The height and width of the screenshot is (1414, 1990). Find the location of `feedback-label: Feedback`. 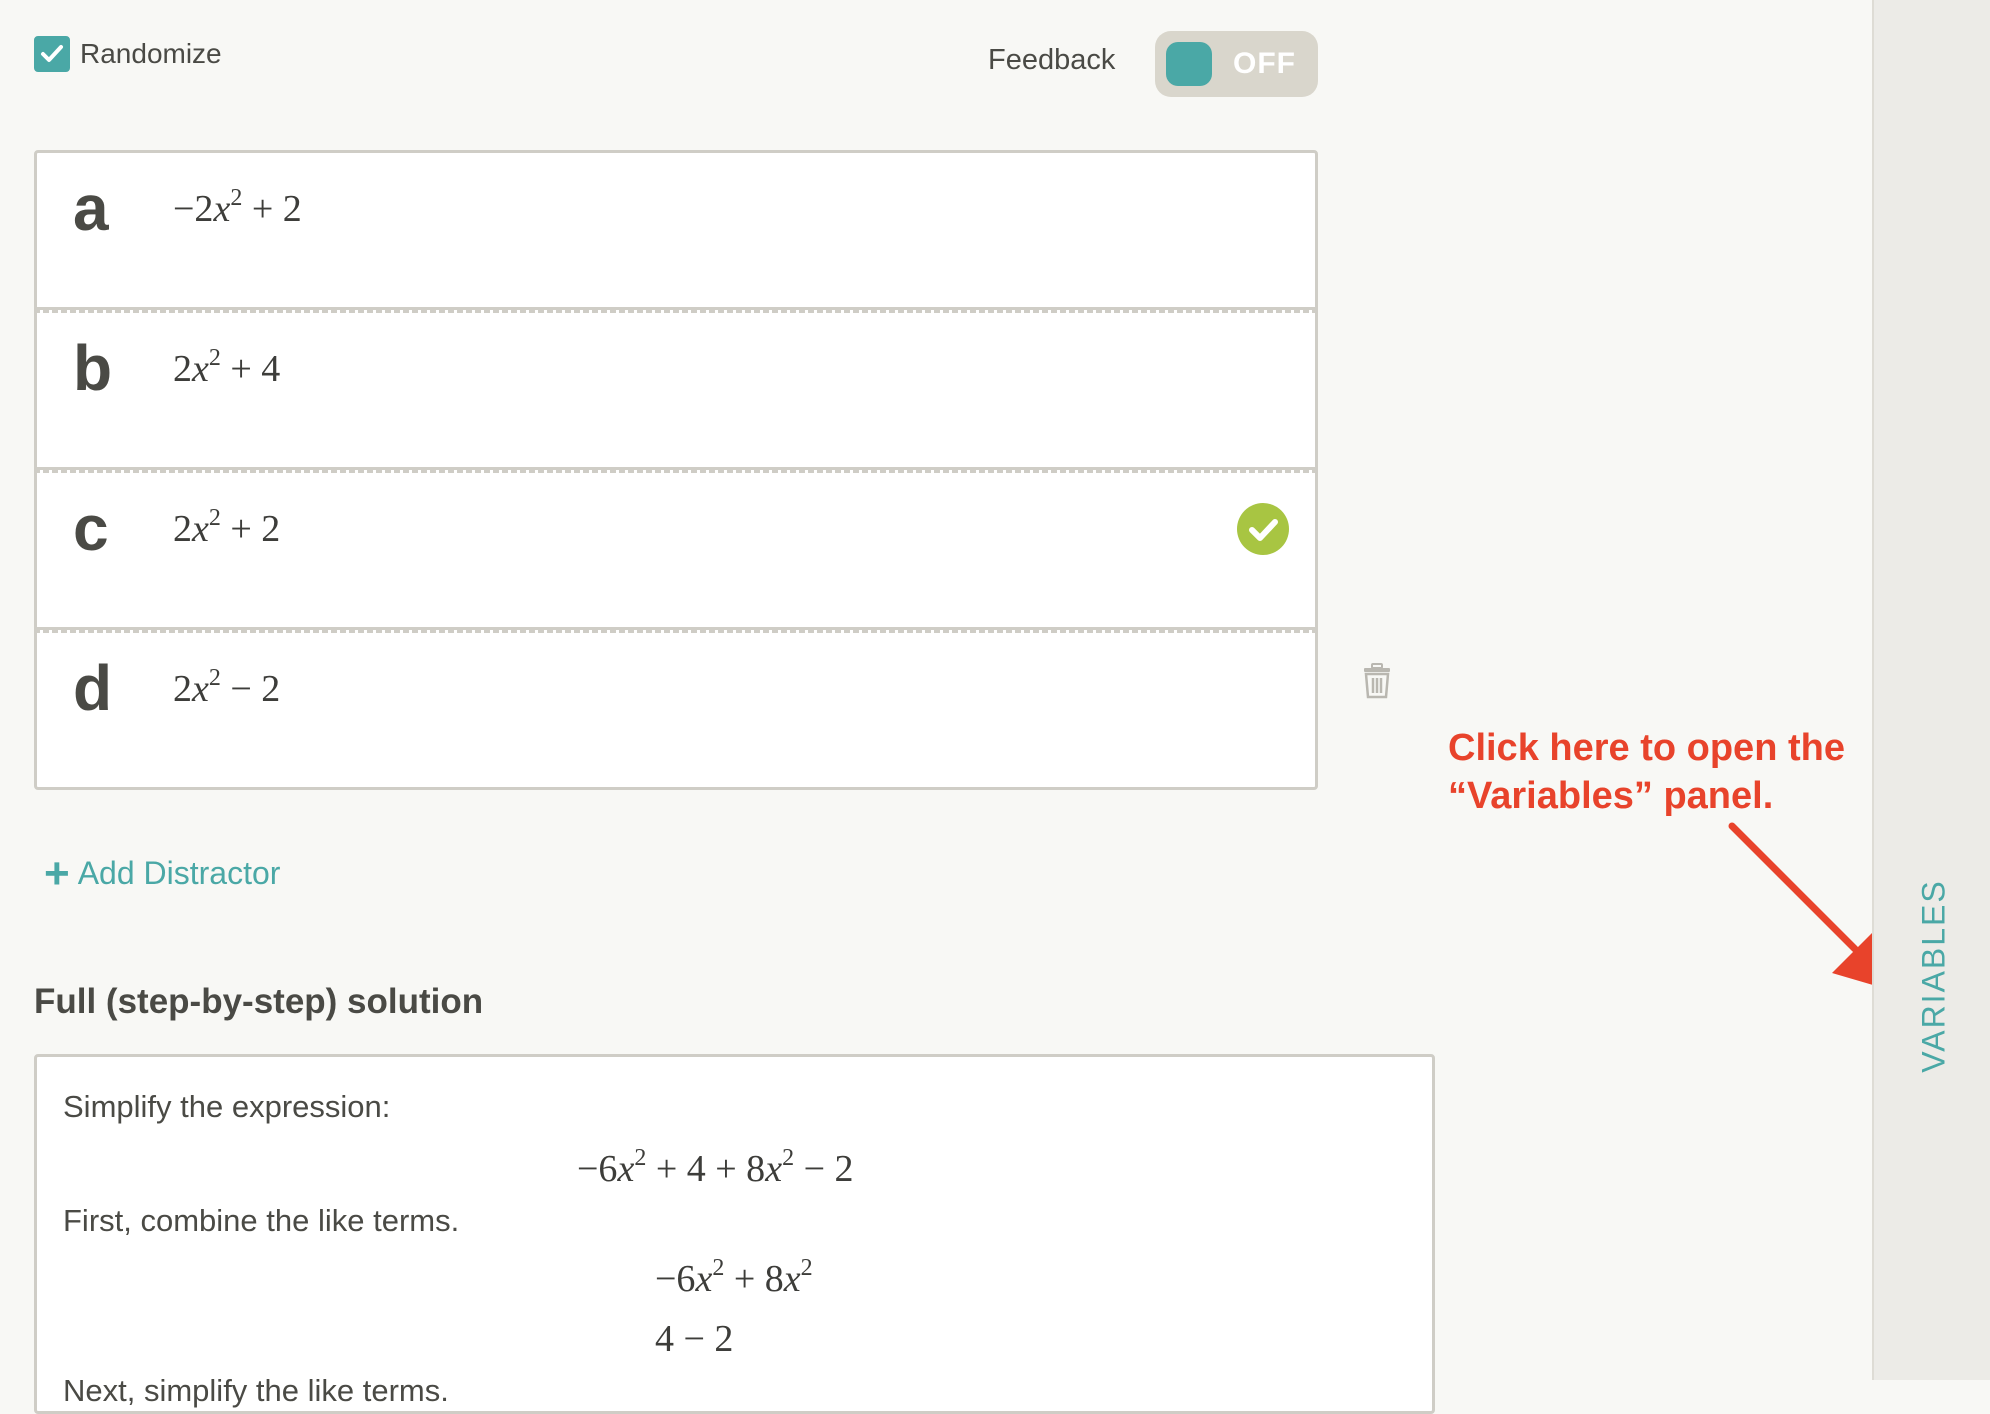

feedback-label: Feedback is located at coordinates (1052, 60).